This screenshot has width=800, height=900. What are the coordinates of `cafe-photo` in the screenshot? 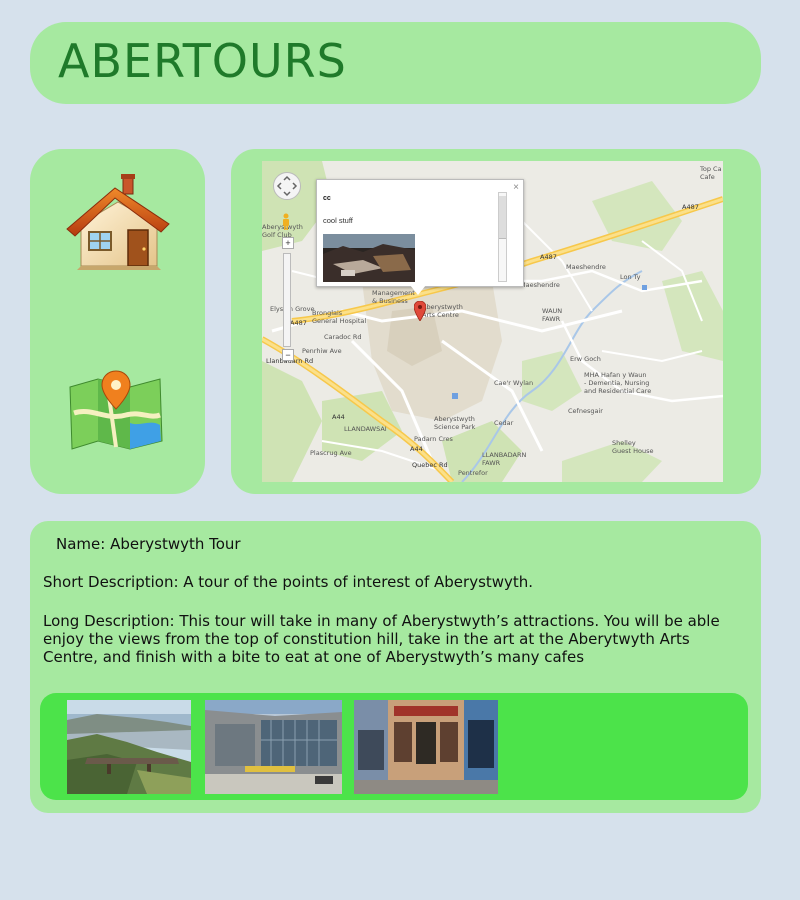 It's located at (426, 747).